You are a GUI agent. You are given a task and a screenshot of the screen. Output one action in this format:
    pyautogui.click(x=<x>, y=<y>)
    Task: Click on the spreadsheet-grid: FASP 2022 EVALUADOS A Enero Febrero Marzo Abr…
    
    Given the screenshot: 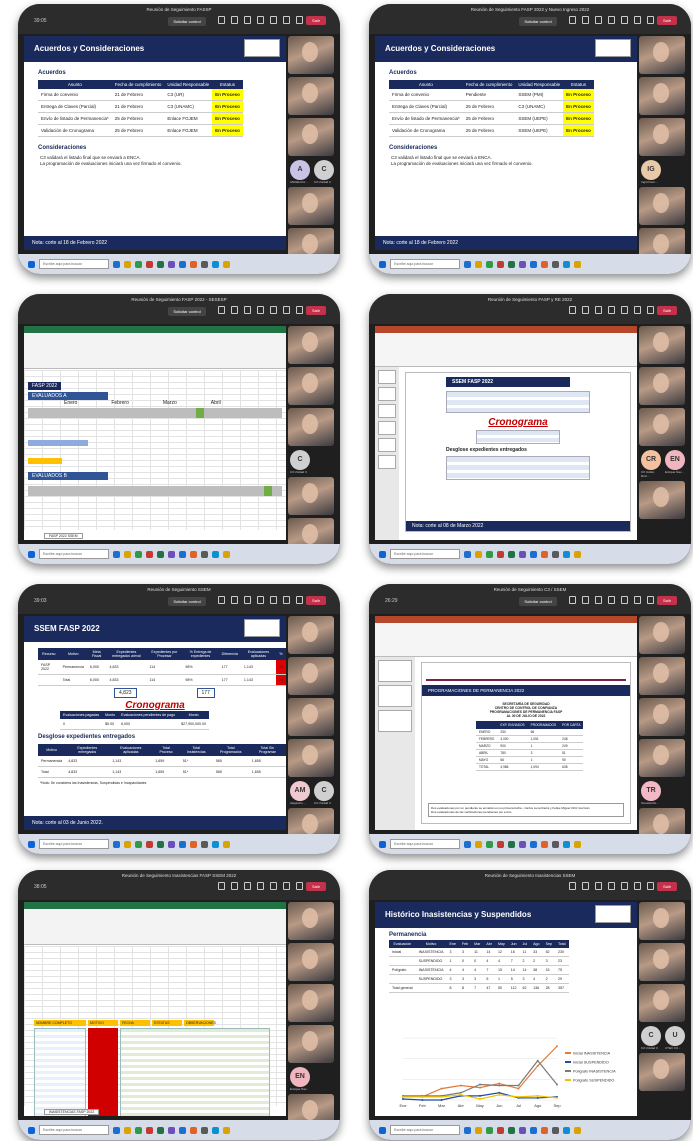 What is the action you would take?
    pyautogui.click(x=155, y=450)
    